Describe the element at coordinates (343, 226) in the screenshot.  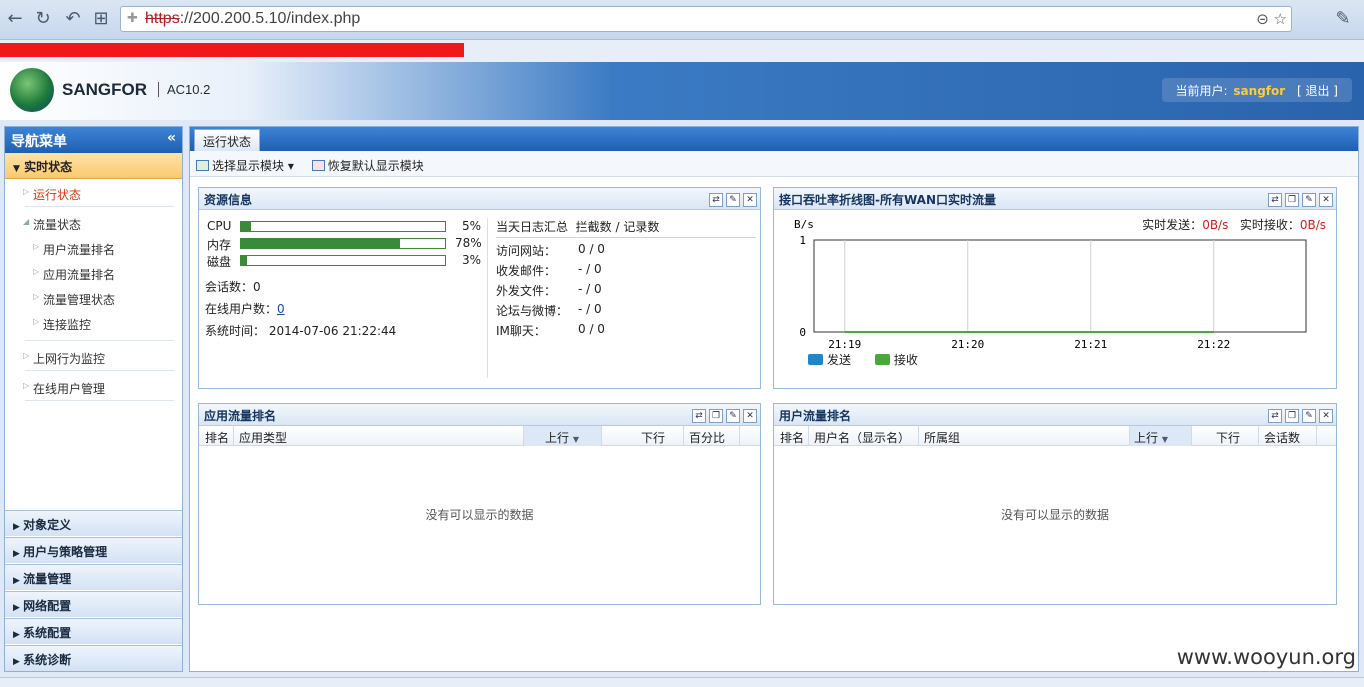
I see `cpu-row: CPU 5%` at that location.